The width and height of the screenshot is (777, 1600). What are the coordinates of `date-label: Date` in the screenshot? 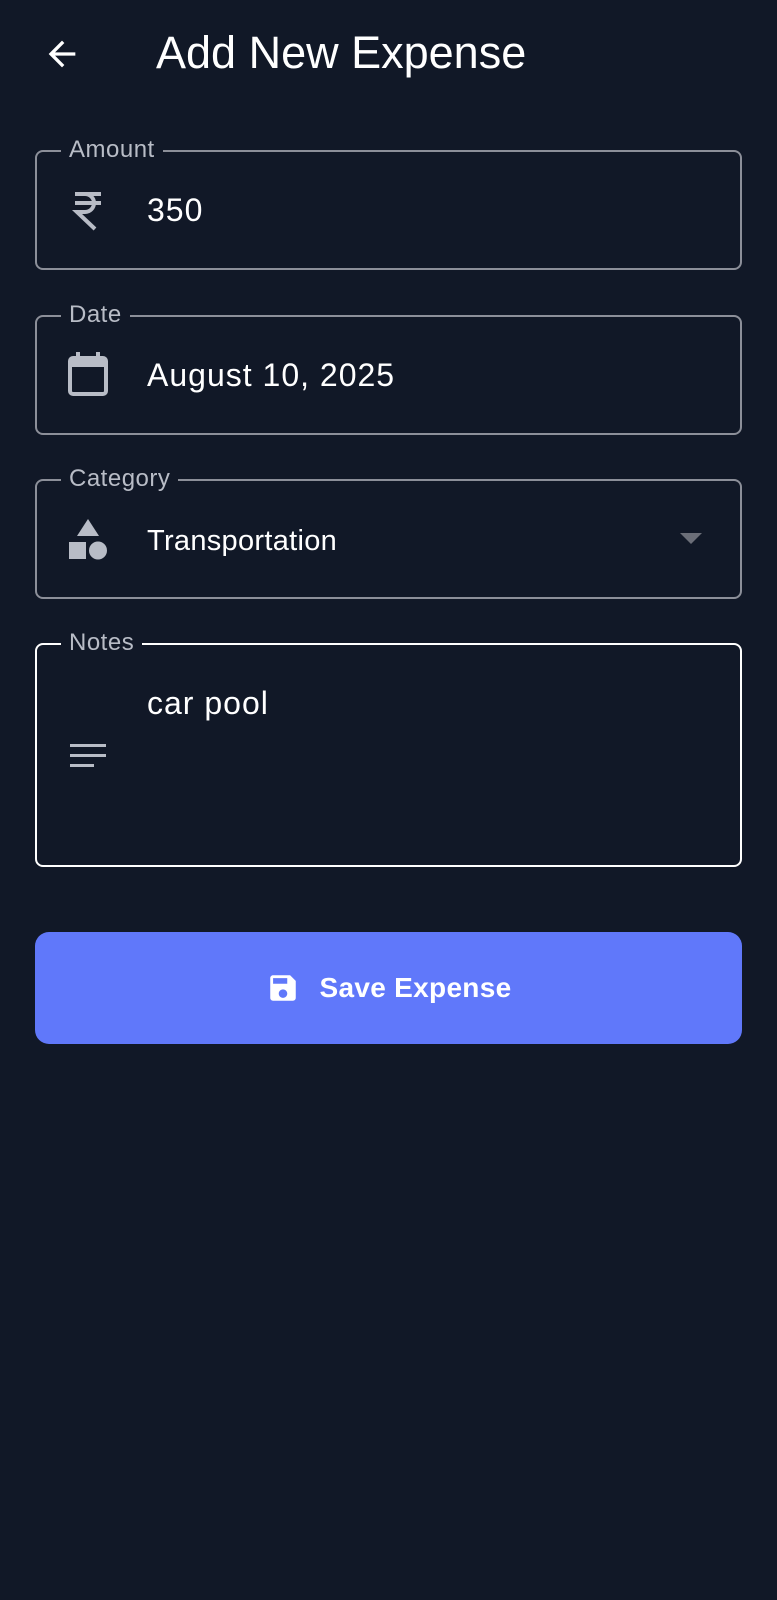 It's located at (95, 315).